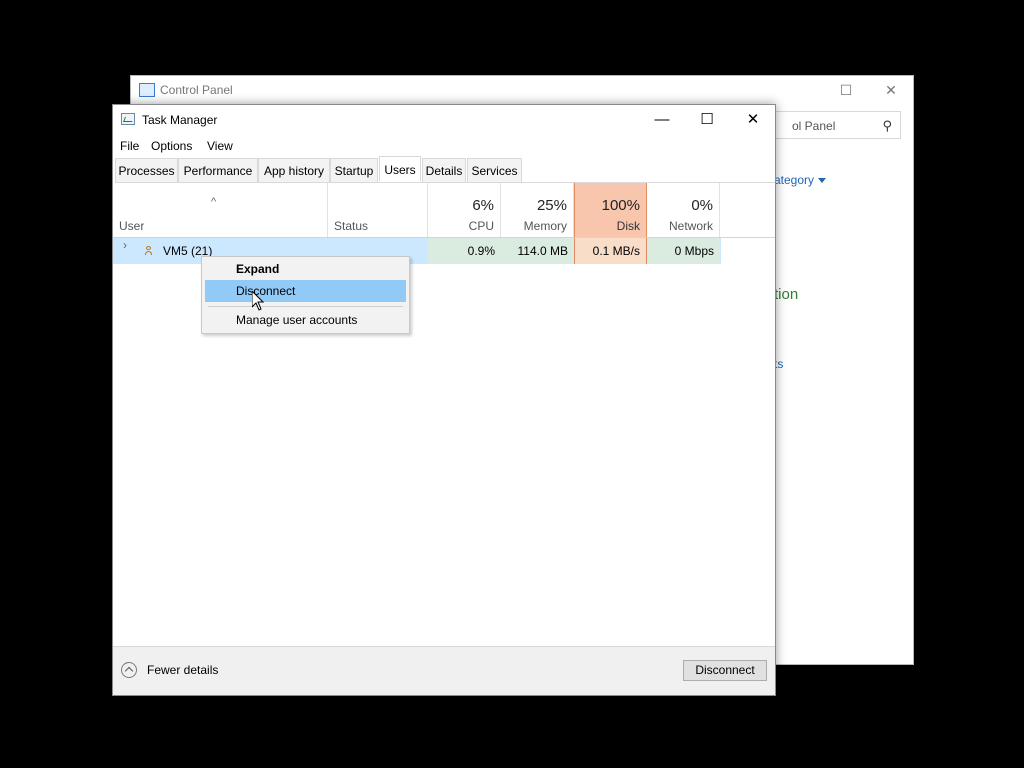 Image resolution: width=1024 pixels, height=768 pixels. I want to click on menu-file: File, so click(129, 146).